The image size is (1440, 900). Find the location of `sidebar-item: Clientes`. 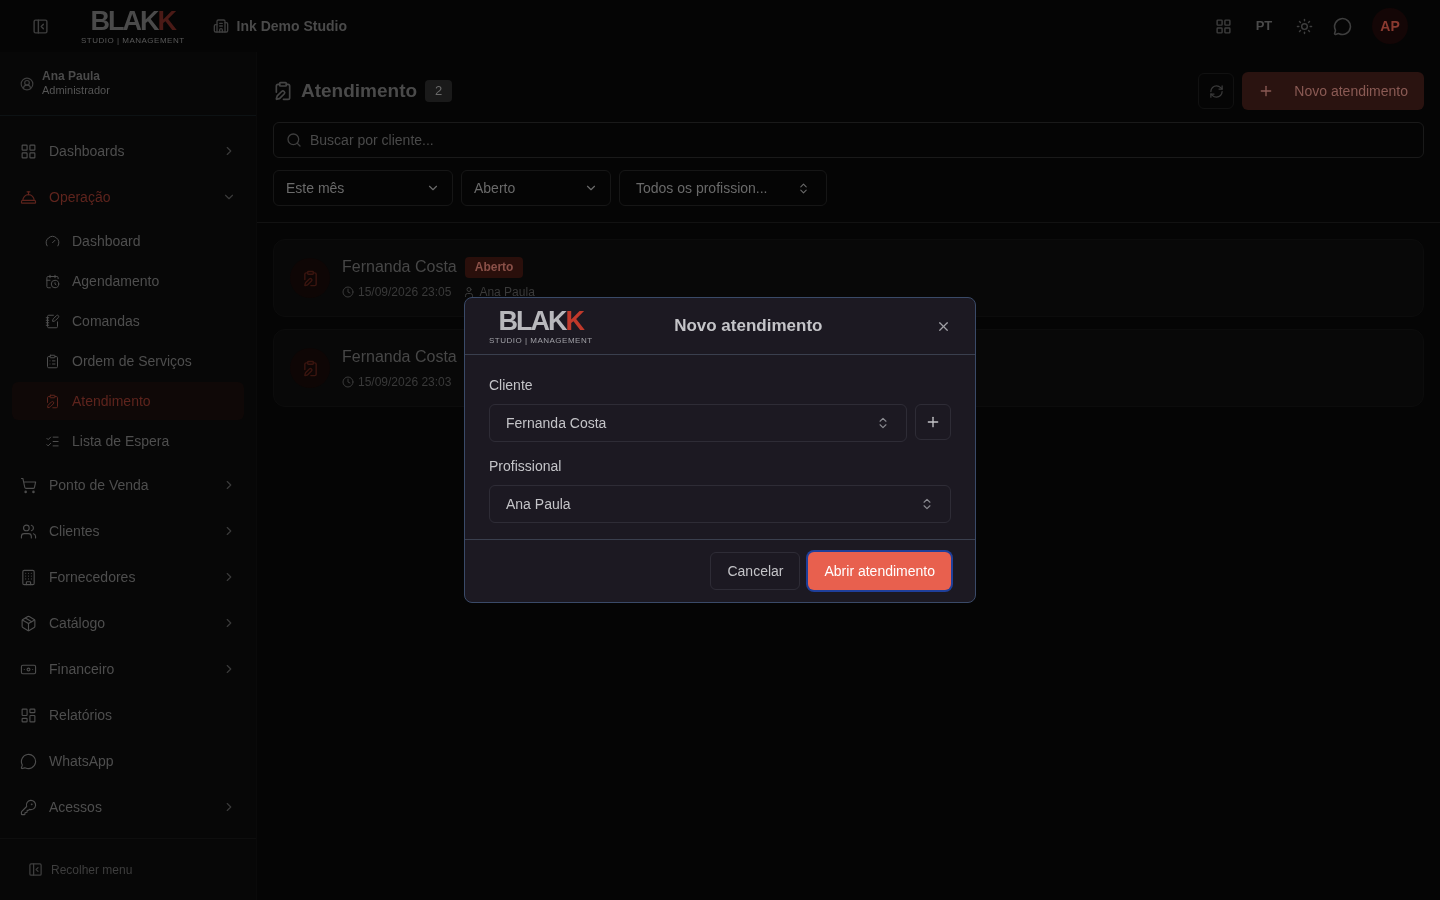

sidebar-item: Clientes is located at coordinates (128, 531).